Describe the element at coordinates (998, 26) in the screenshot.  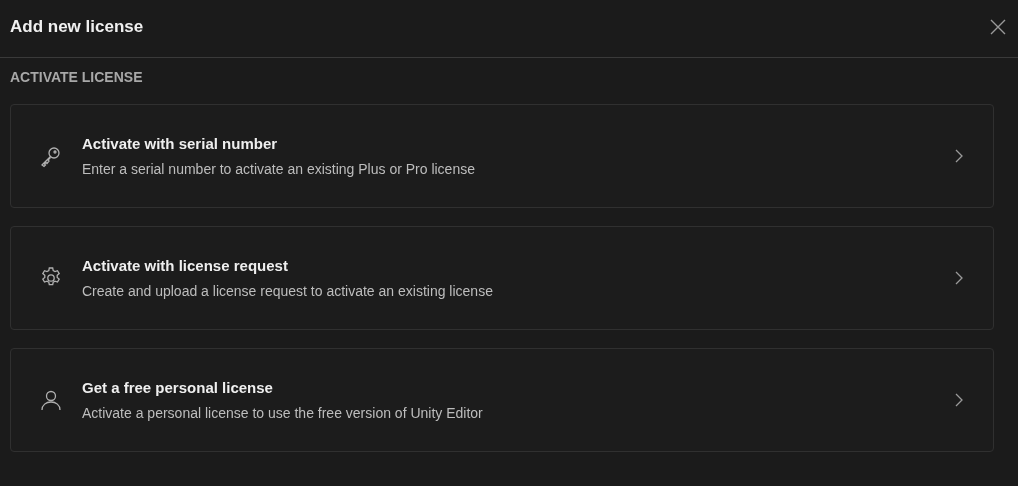
I see `close-button` at that location.